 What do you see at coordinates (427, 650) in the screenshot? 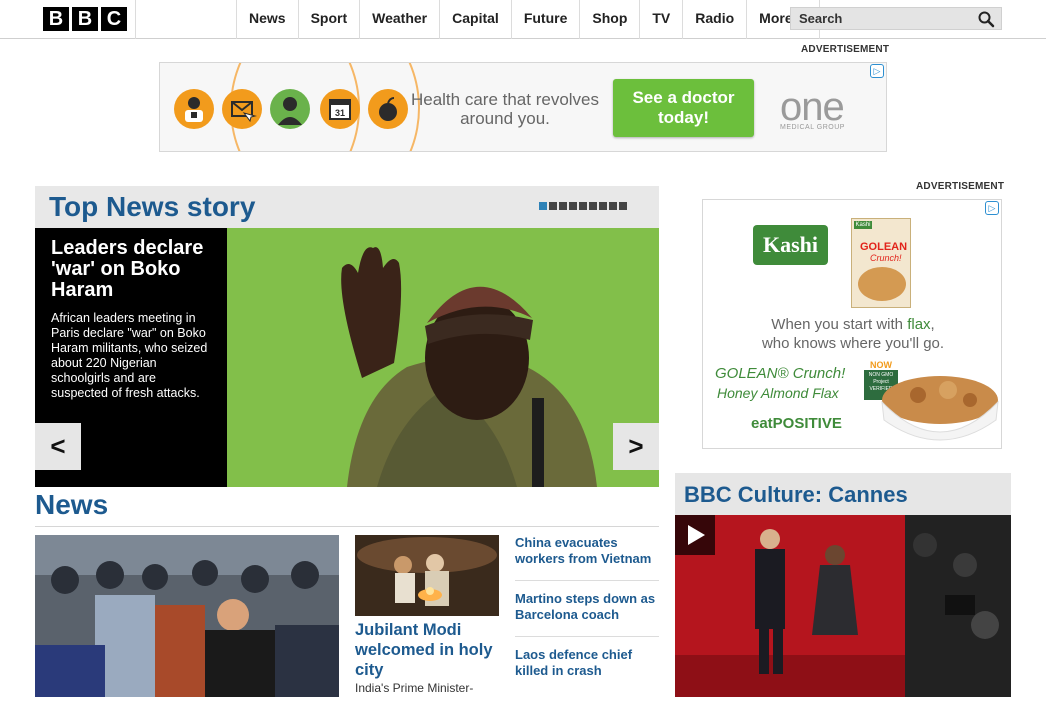
I see `modi-headline: Jubilant Modi welcomed in holy city` at bounding box center [427, 650].